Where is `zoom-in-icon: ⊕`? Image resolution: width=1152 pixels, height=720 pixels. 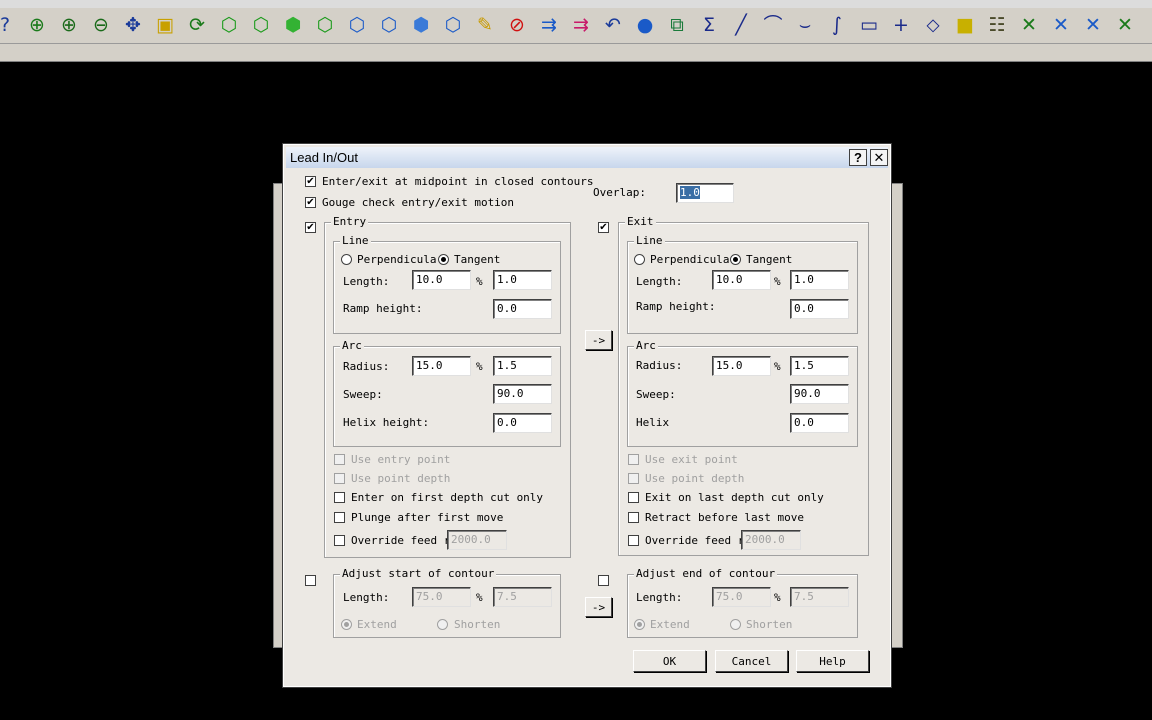 zoom-in-icon: ⊕ is located at coordinates (69, 25).